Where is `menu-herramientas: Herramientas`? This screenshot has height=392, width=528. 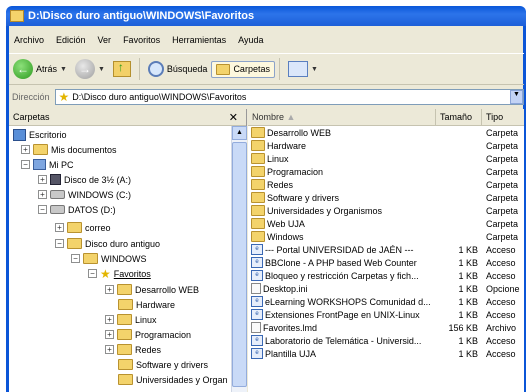 menu-herramientas: Herramientas is located at coordinates (199, 41).